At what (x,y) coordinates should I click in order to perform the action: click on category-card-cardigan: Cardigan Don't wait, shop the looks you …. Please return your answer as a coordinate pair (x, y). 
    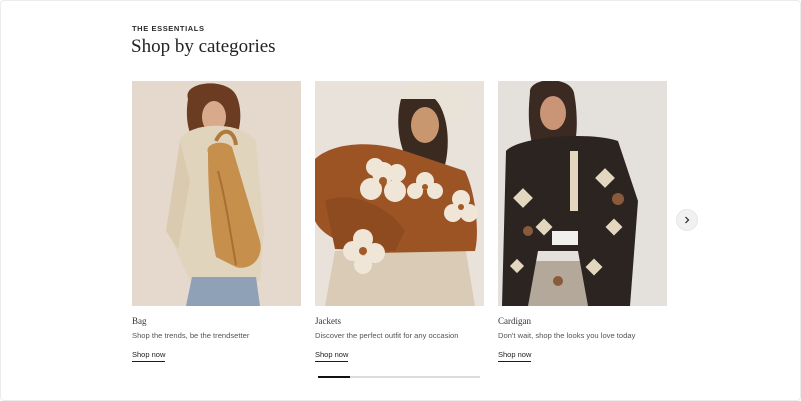
    Looking at the image, I should click on (582, 221).